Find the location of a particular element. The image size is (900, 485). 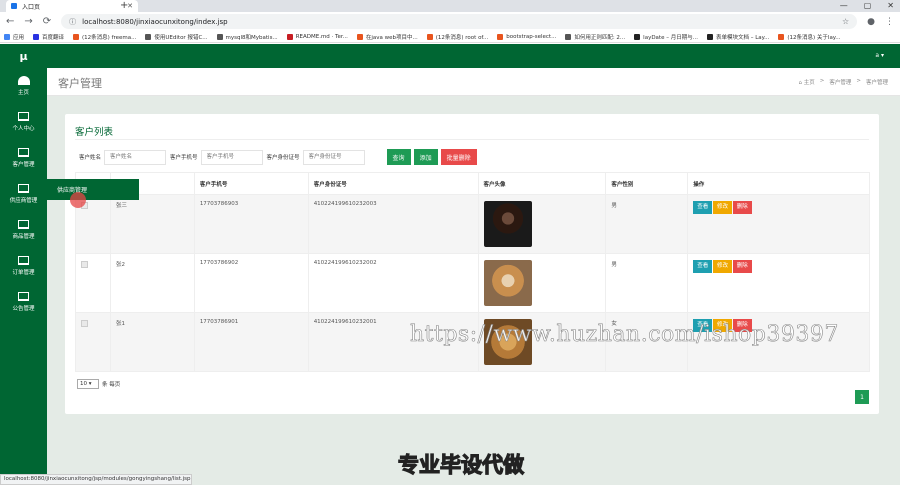

customer-phone-cell: 17703786903 is located at coordinates (251, 224).